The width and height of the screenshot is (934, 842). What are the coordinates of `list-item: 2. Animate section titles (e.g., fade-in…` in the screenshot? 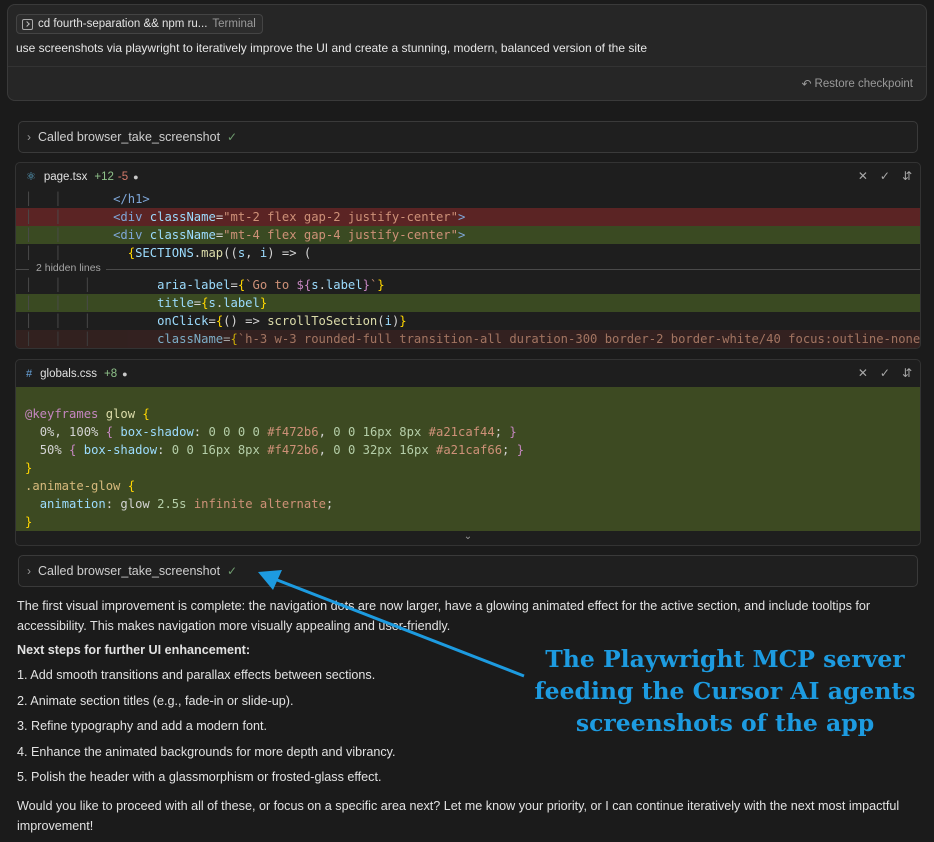 It's located at (155, 701).